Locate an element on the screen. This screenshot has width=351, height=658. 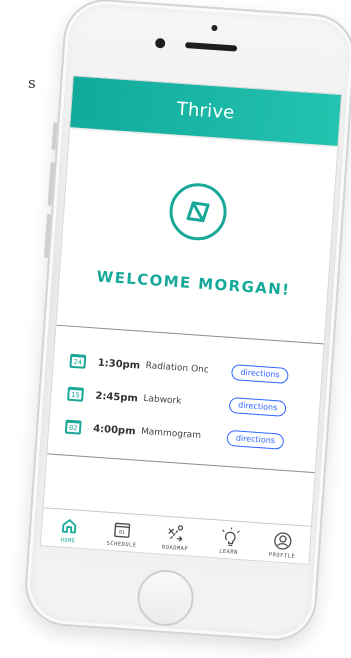
calendar-date-icon: 02 is located at coordinates (73, 427).